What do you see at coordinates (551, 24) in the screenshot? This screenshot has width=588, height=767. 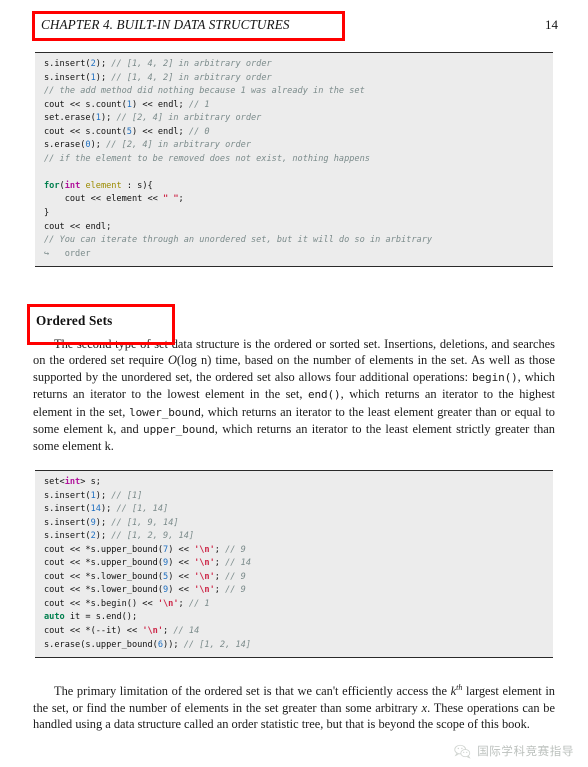 I see `page-number: 14` at bounding box center [551, 24].